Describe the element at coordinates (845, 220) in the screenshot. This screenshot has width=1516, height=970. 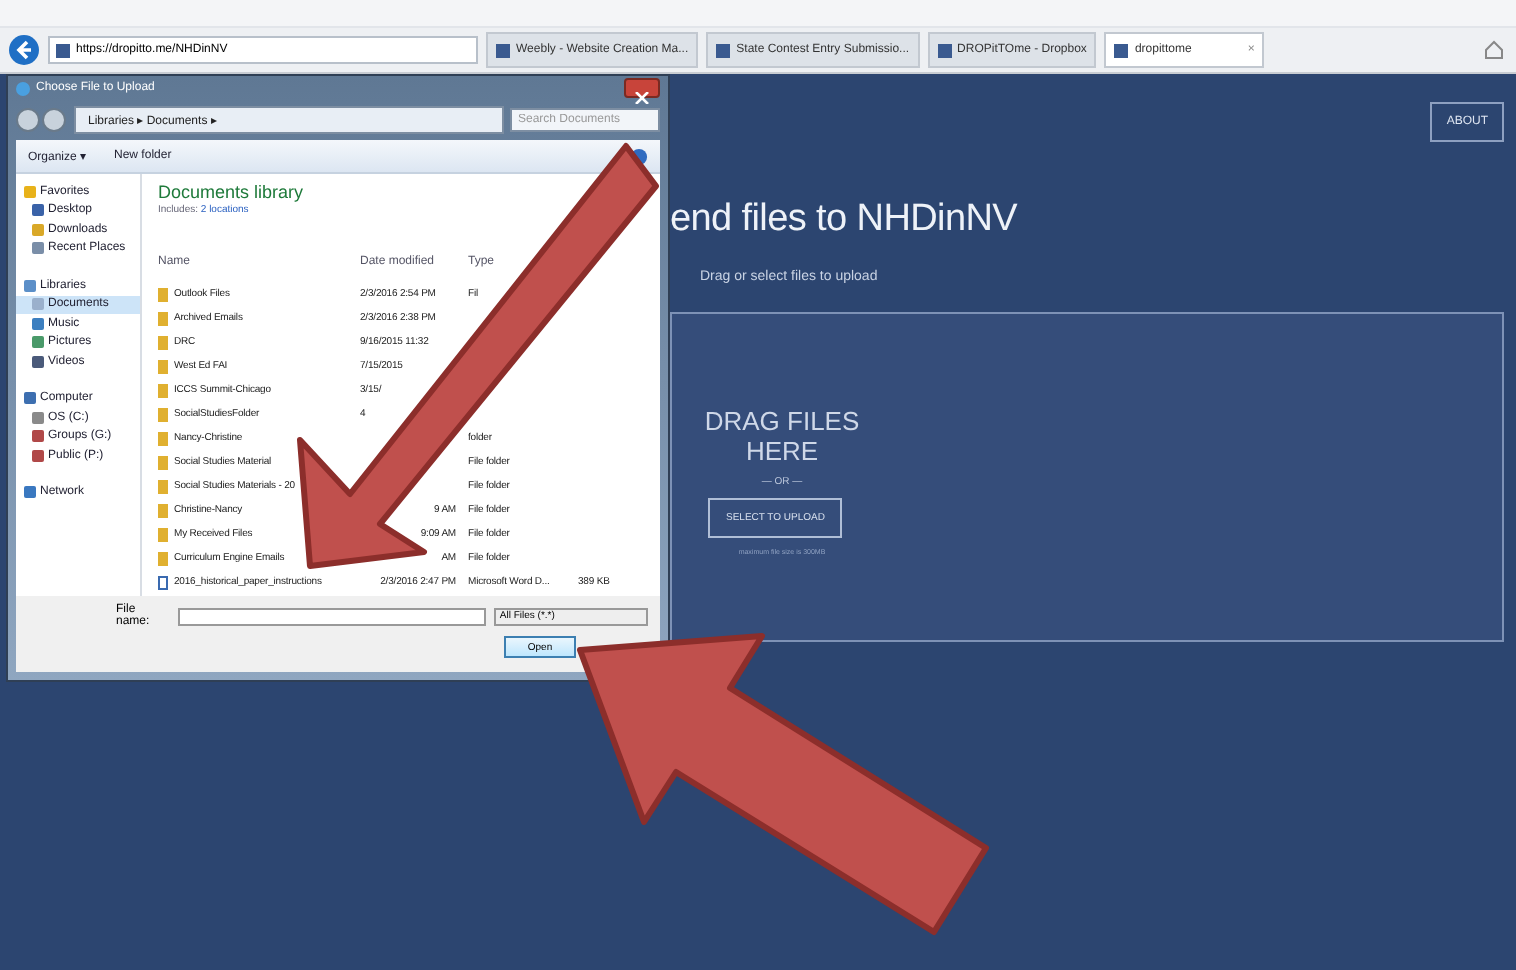
I see `page-heading: end files to NHDinNV` at that location.